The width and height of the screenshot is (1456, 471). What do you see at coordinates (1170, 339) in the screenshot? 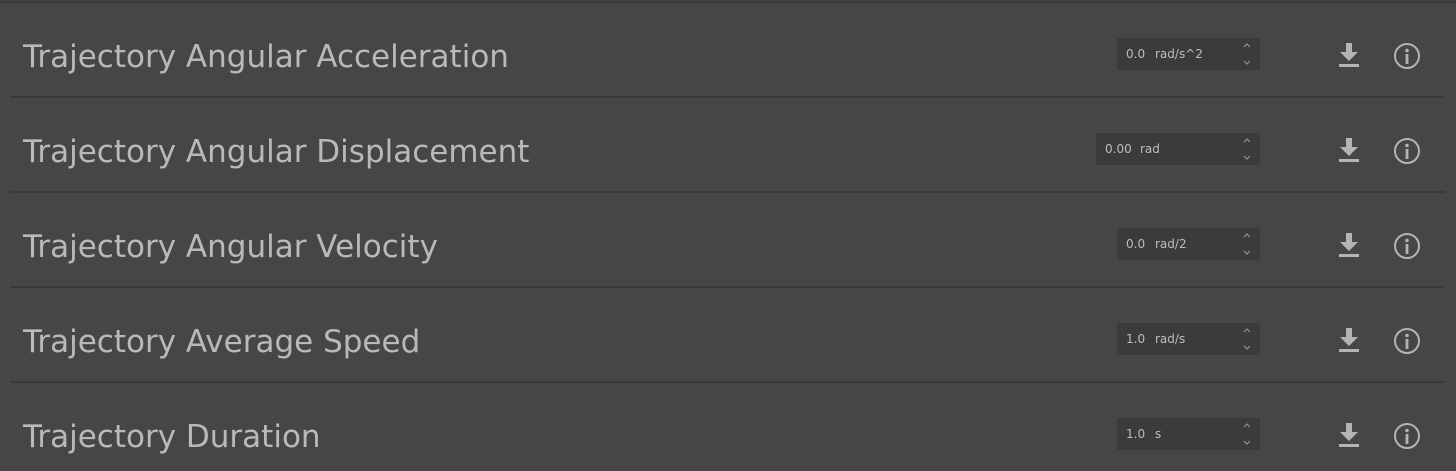
I see `value-unit: rad/s` at bounding box center [1170, 339].